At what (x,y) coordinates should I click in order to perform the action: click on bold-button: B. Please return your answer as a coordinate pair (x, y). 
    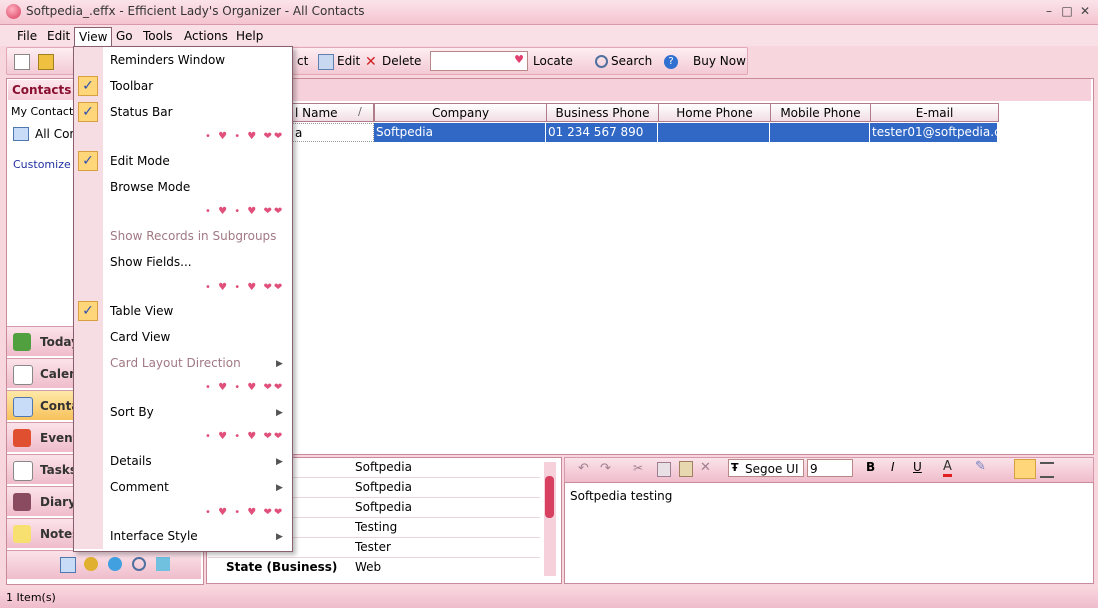
    Looking at the image, I should click on (870, 467).